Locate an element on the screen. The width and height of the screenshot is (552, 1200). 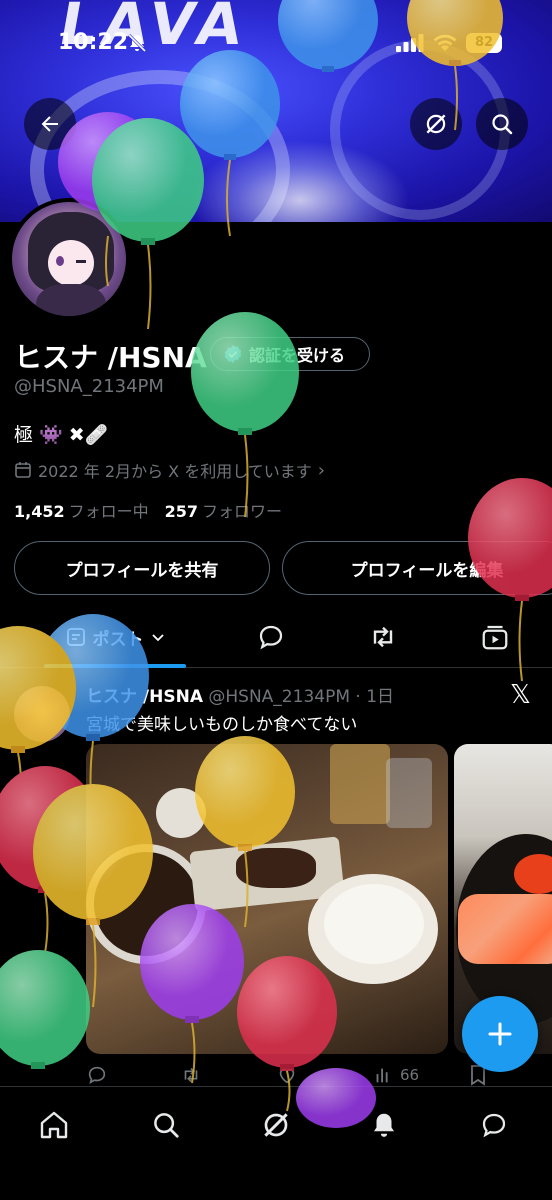
nav-messages is located at coordinates (494, 1125).